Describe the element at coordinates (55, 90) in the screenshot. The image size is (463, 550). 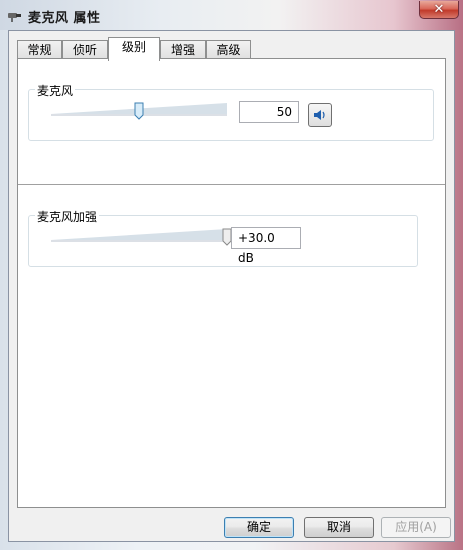
I see `microphone-level-label: 麦克风` at that location.